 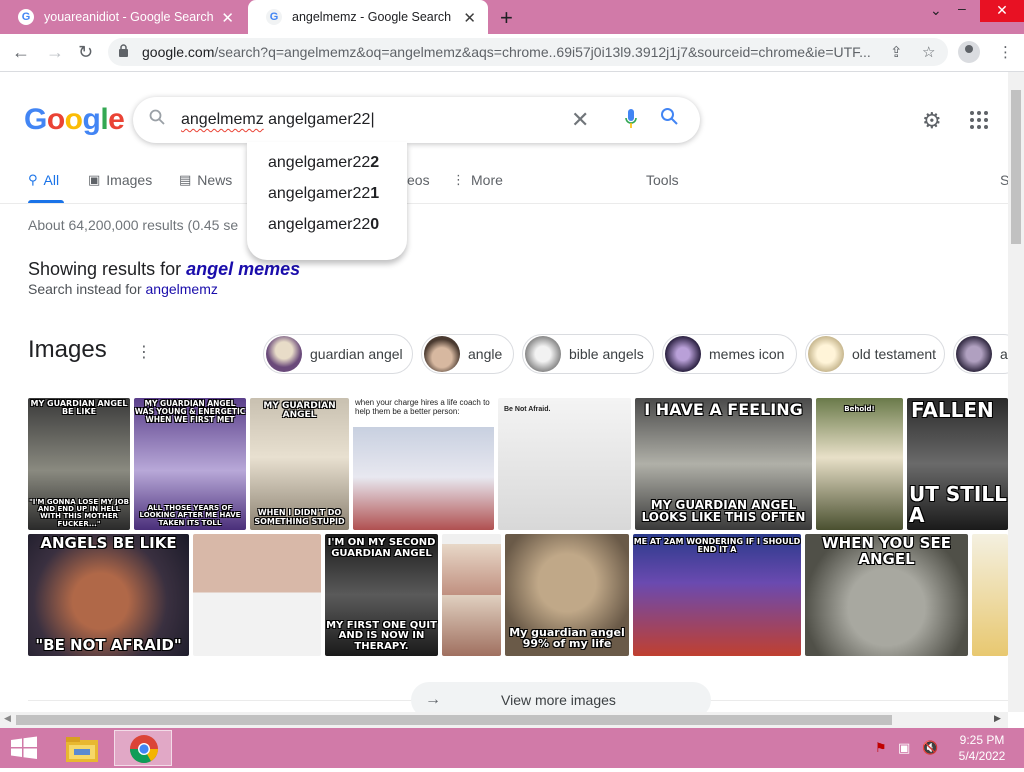 I want to click on forward-arrow-icon: →, so click(x=55, y=52).